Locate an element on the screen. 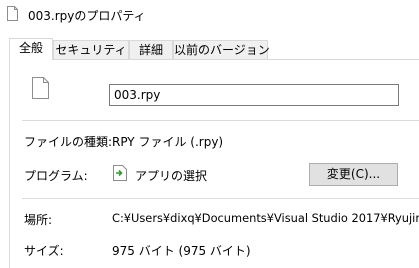  tab-general: 全般 is located at coordinates (31, 49).